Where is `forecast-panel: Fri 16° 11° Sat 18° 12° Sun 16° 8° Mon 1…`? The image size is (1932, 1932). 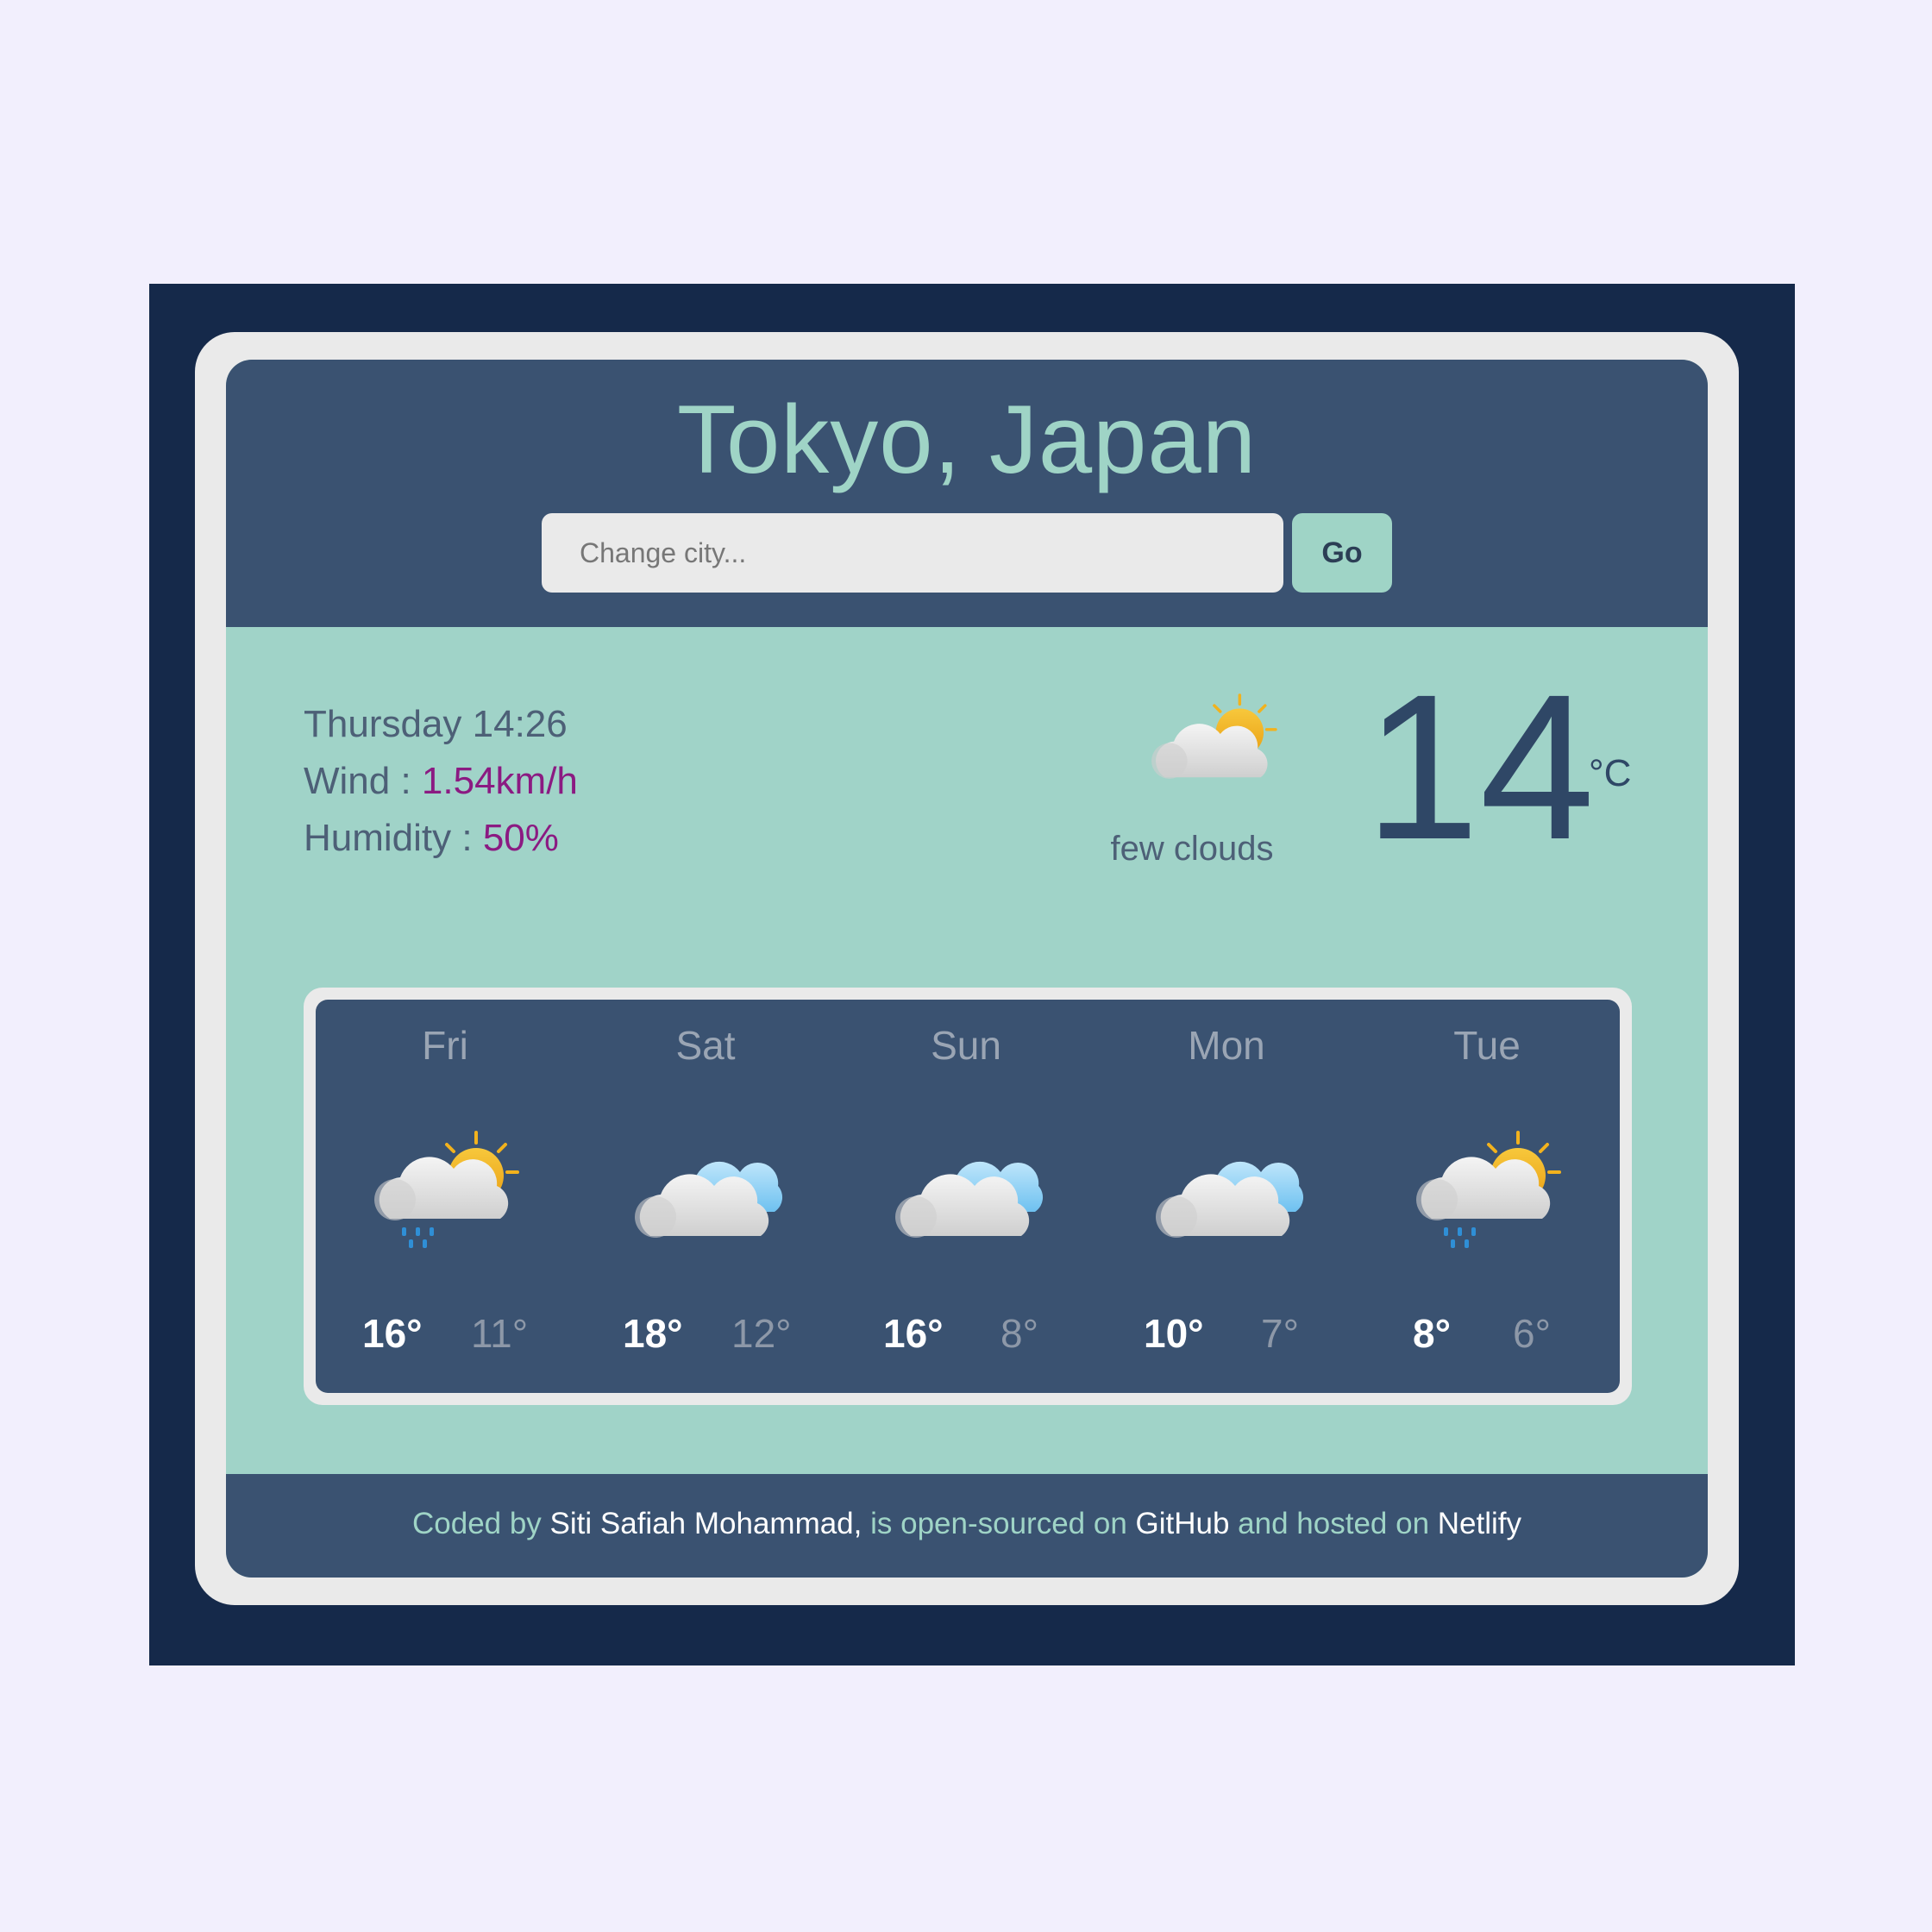
forecast-panel: Fri 16° 11° Sat 18° 12° Sun 16° 8° Mon 1… is located at coordinates (968, 1196).